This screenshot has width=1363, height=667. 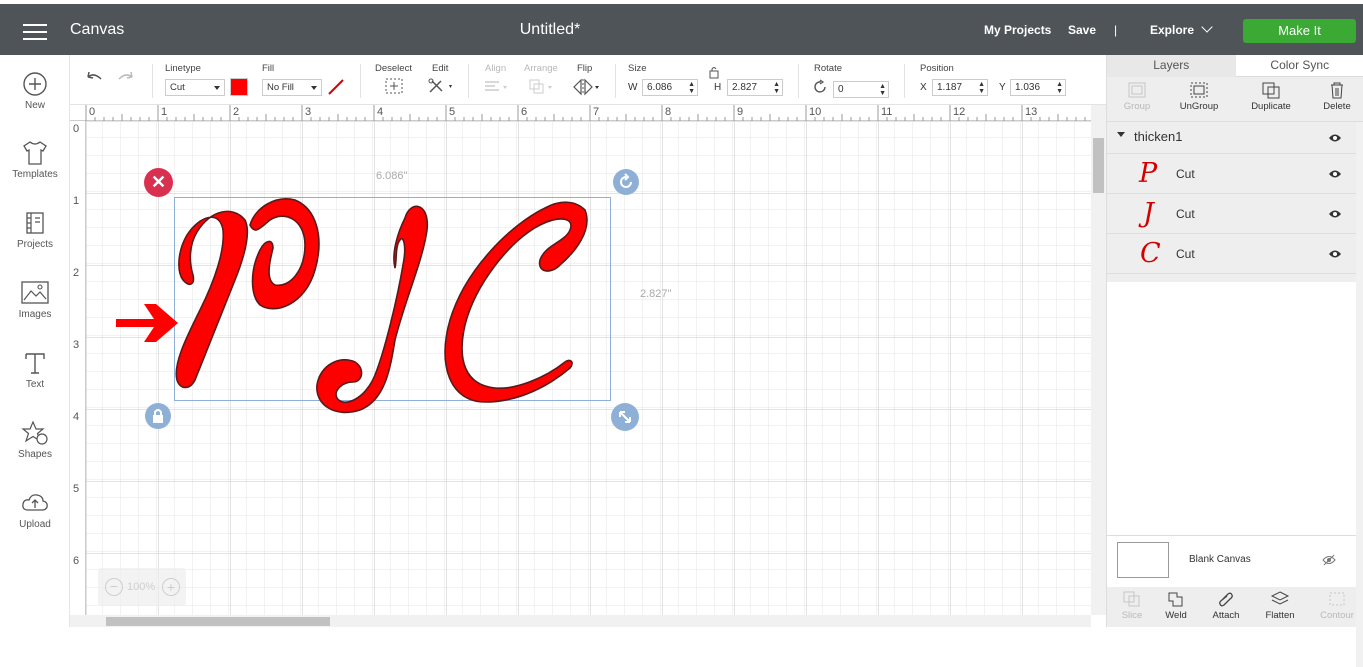 I want to click on width-input: 6.086▲▼, so click(x=670, y=87).